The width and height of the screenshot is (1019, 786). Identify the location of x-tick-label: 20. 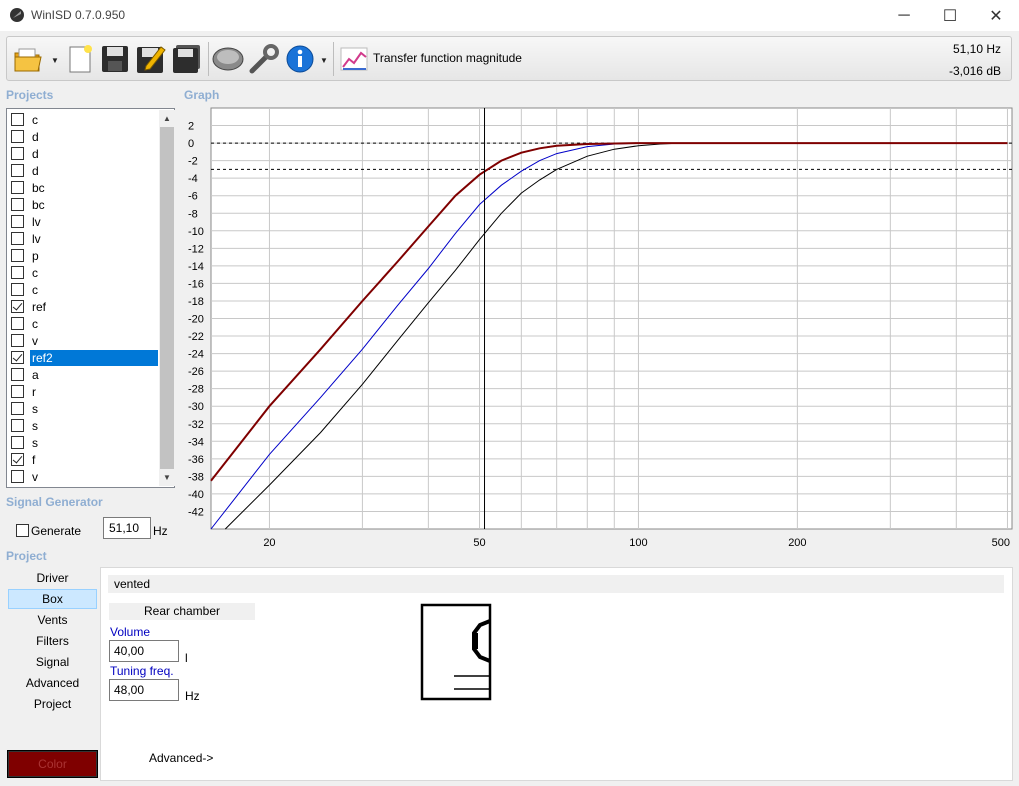
(269, 543).